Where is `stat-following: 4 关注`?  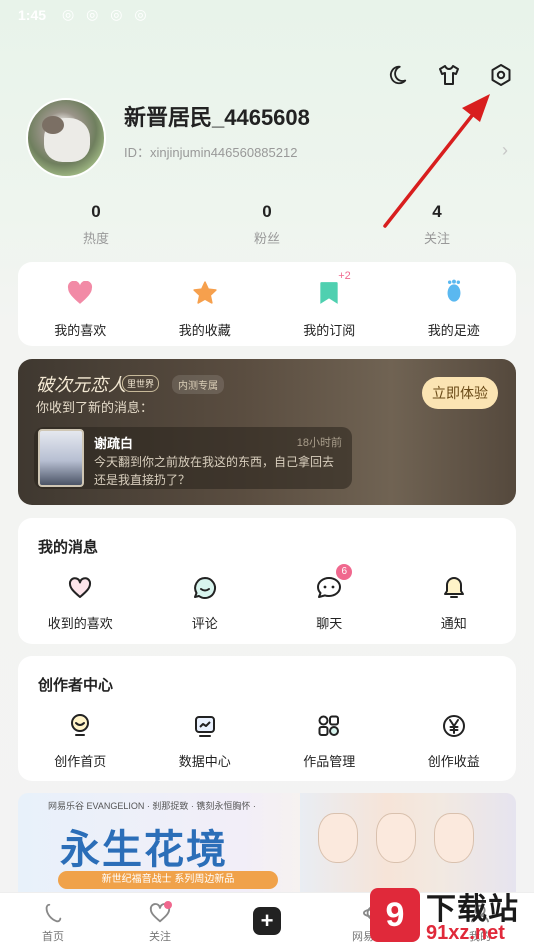
stat-following: 4 关注 is located at coordinates (437, 224).